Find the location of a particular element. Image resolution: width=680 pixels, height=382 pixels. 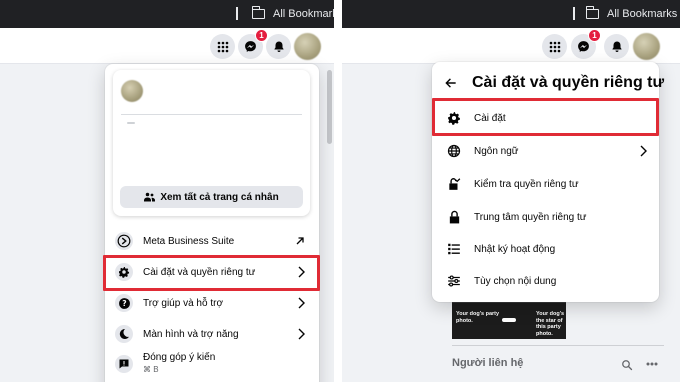

meta-business-suite-icon is located at coordinates (124, 241).